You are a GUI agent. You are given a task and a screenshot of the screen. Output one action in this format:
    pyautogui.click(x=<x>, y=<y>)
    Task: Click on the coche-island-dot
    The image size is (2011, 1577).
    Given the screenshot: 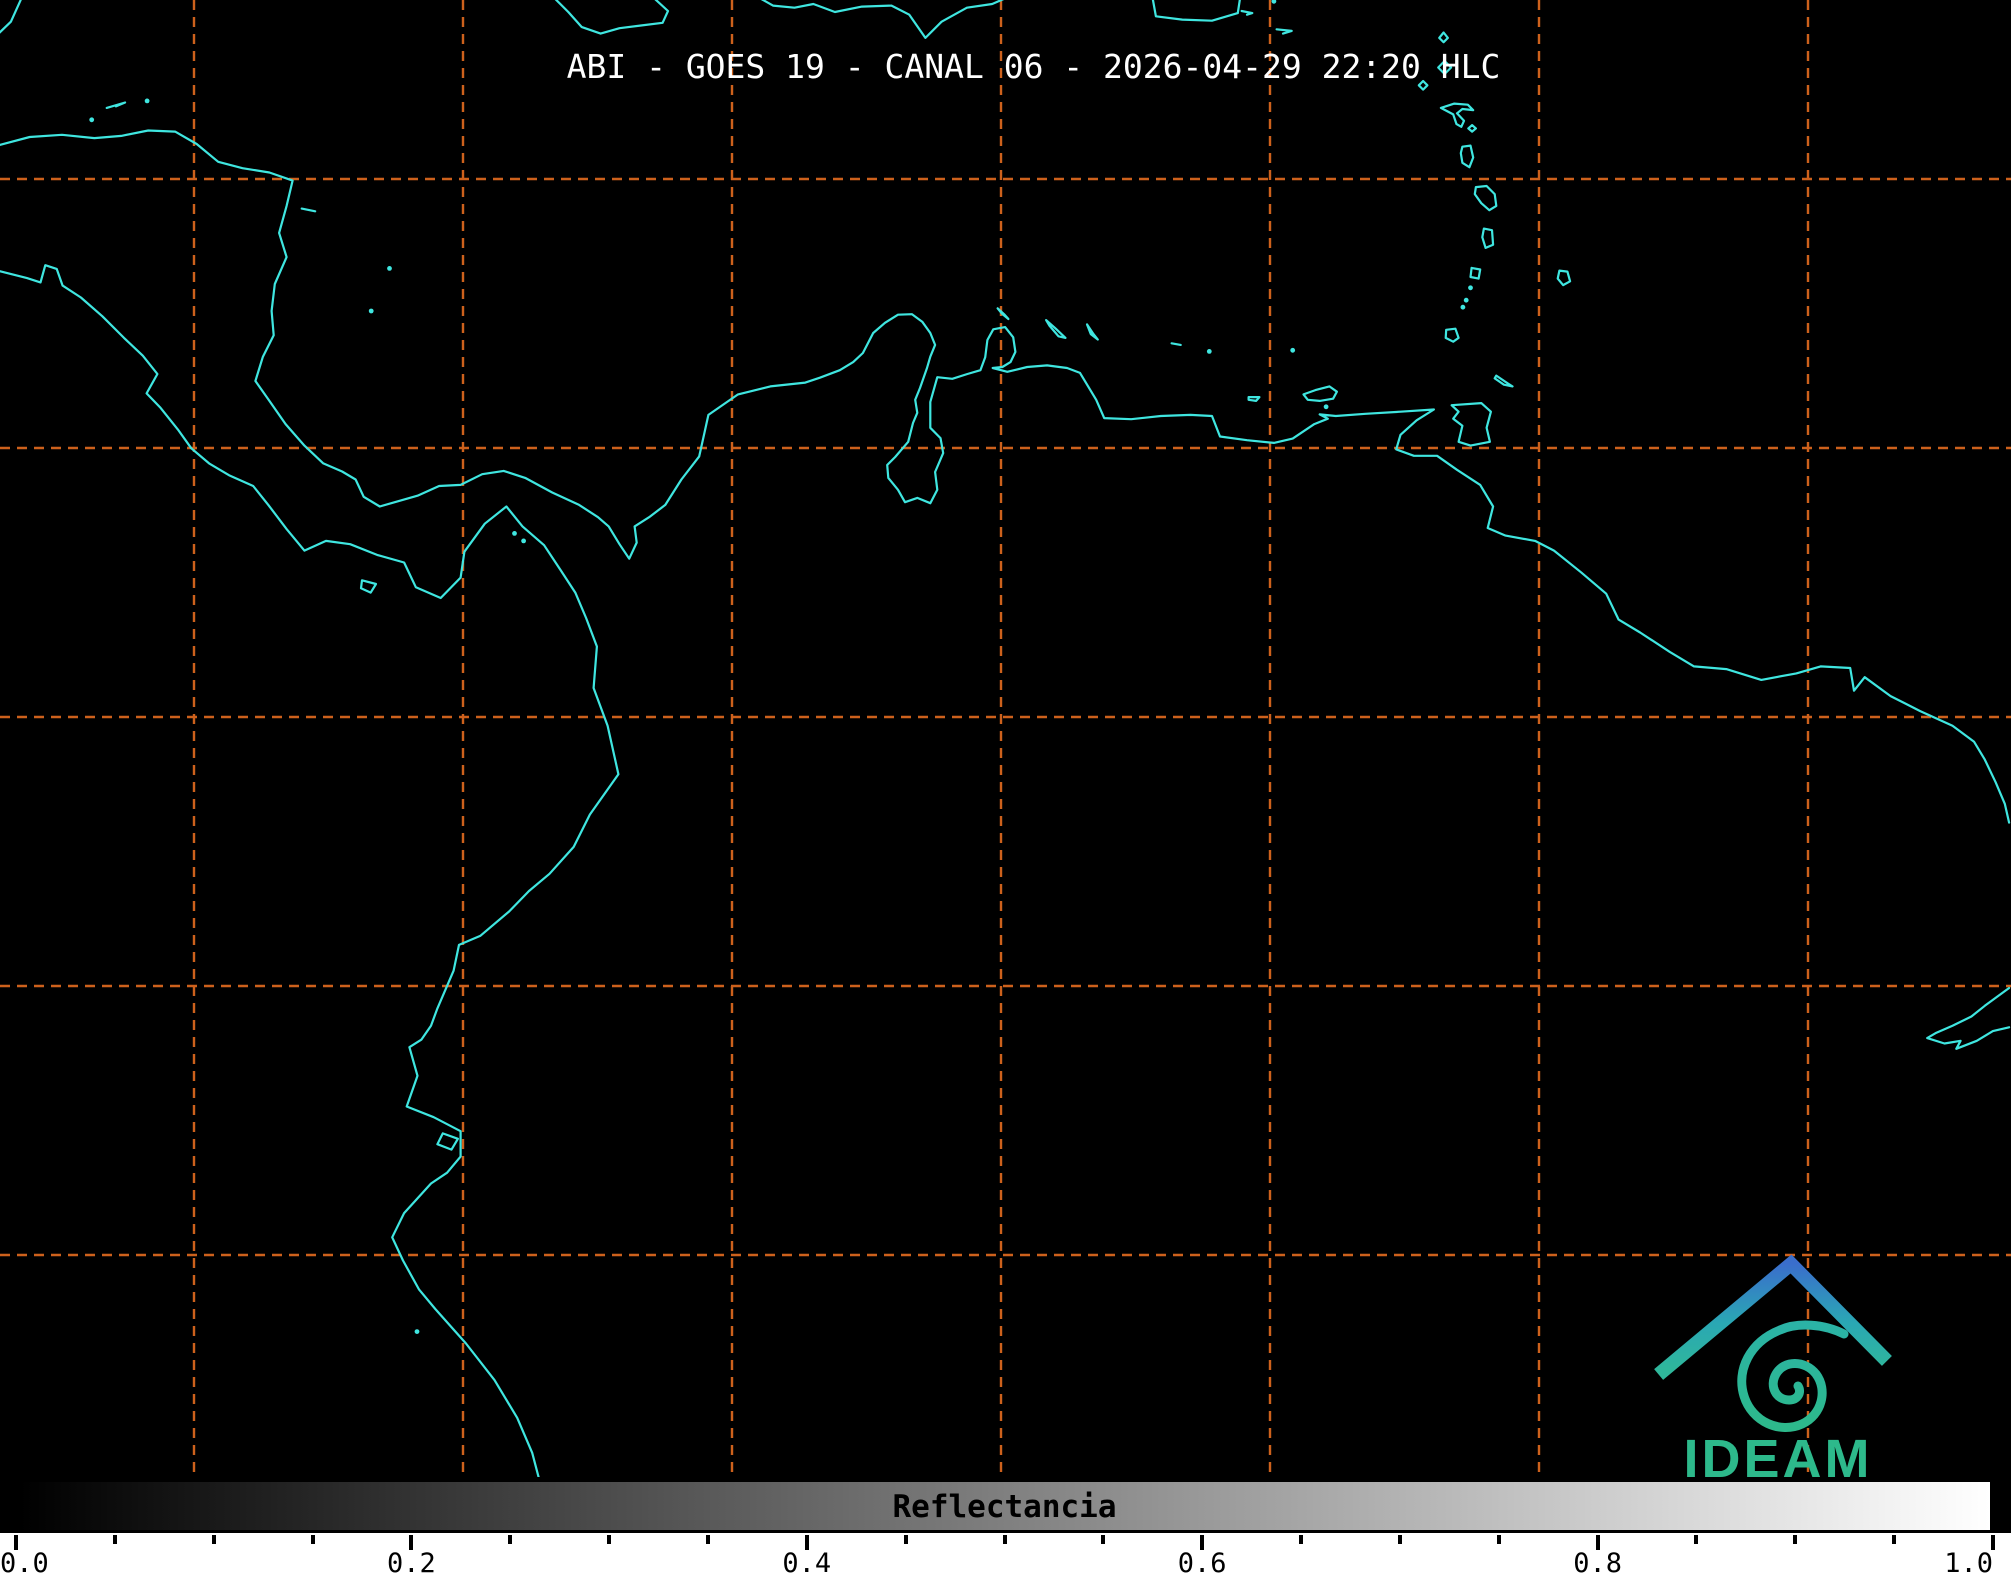 What is the action you would take?
    pyautogui.click(x=1326, y=407)
    